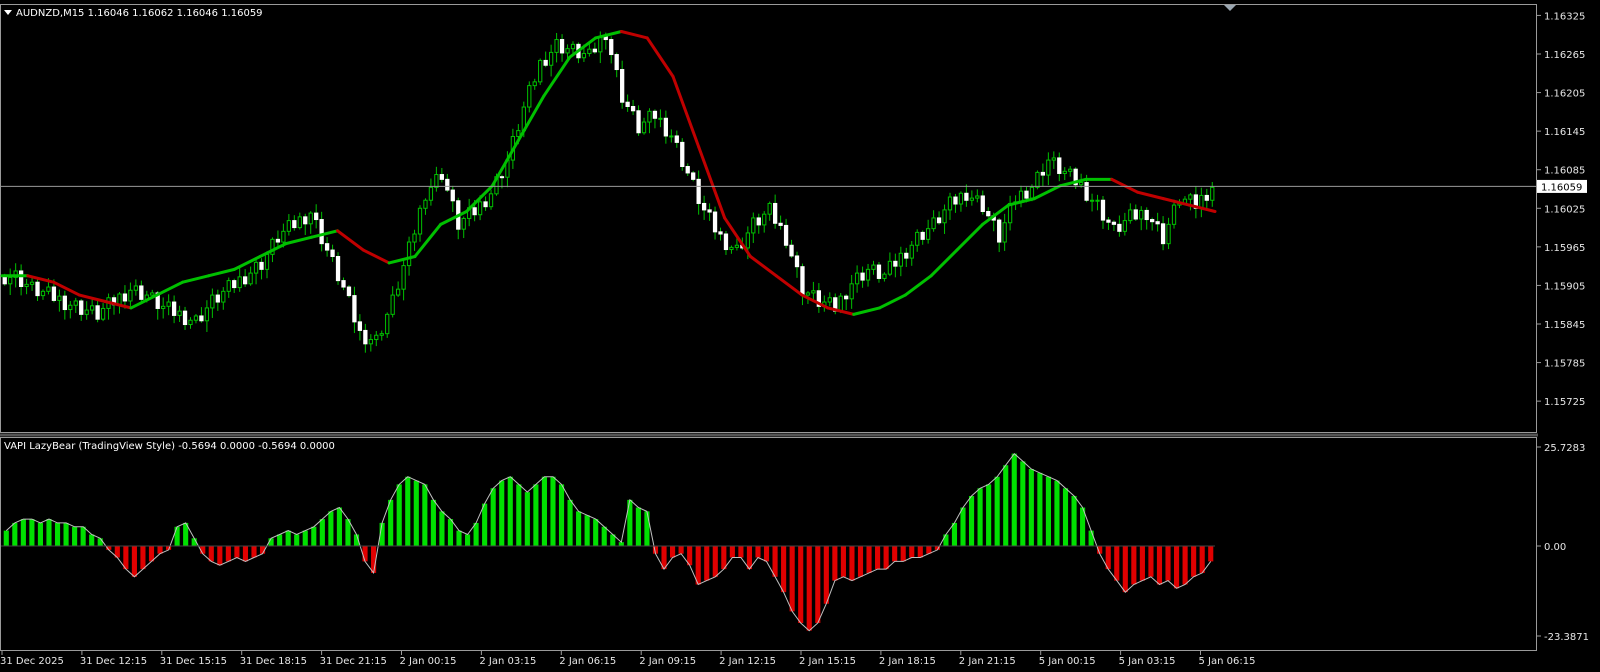 The image size is (1600, 672). Describe the element at coordinates (1564, 94) in the screenshot. I see `price-axis-label: 1.16205` at that location.